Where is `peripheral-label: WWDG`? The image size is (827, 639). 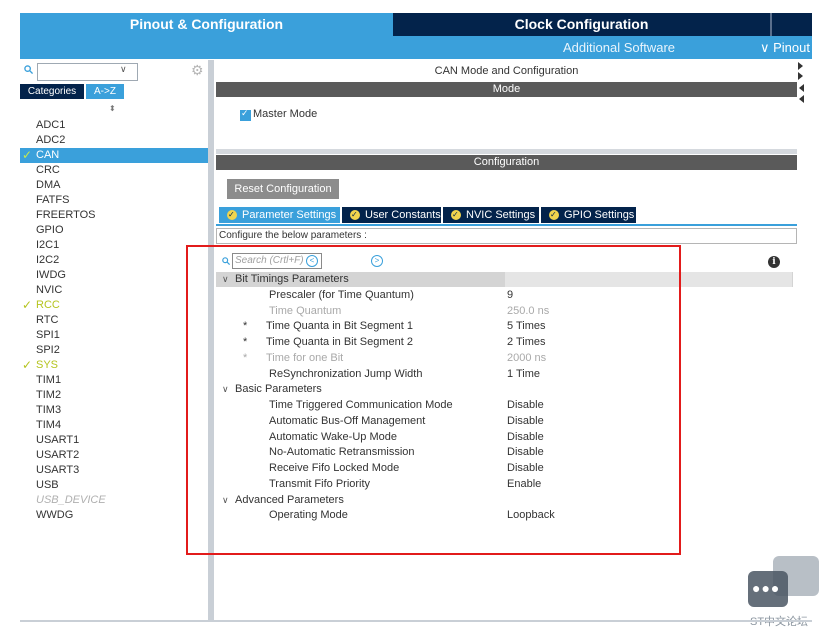 peripheral-label: WWDG is located at coordinates (55, 515).